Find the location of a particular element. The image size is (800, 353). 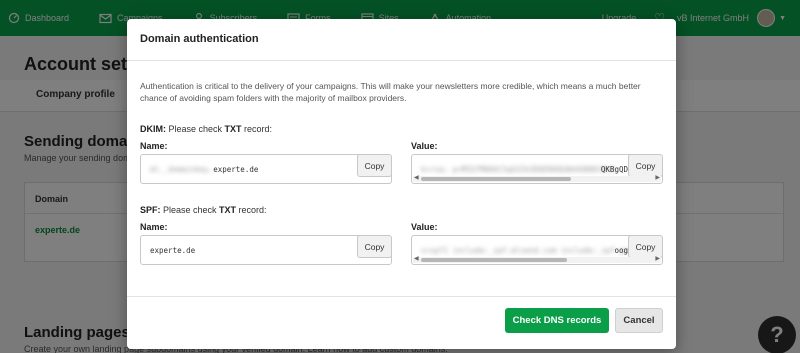

dkim-value-label: Value: is located at coordinates (424, 146).